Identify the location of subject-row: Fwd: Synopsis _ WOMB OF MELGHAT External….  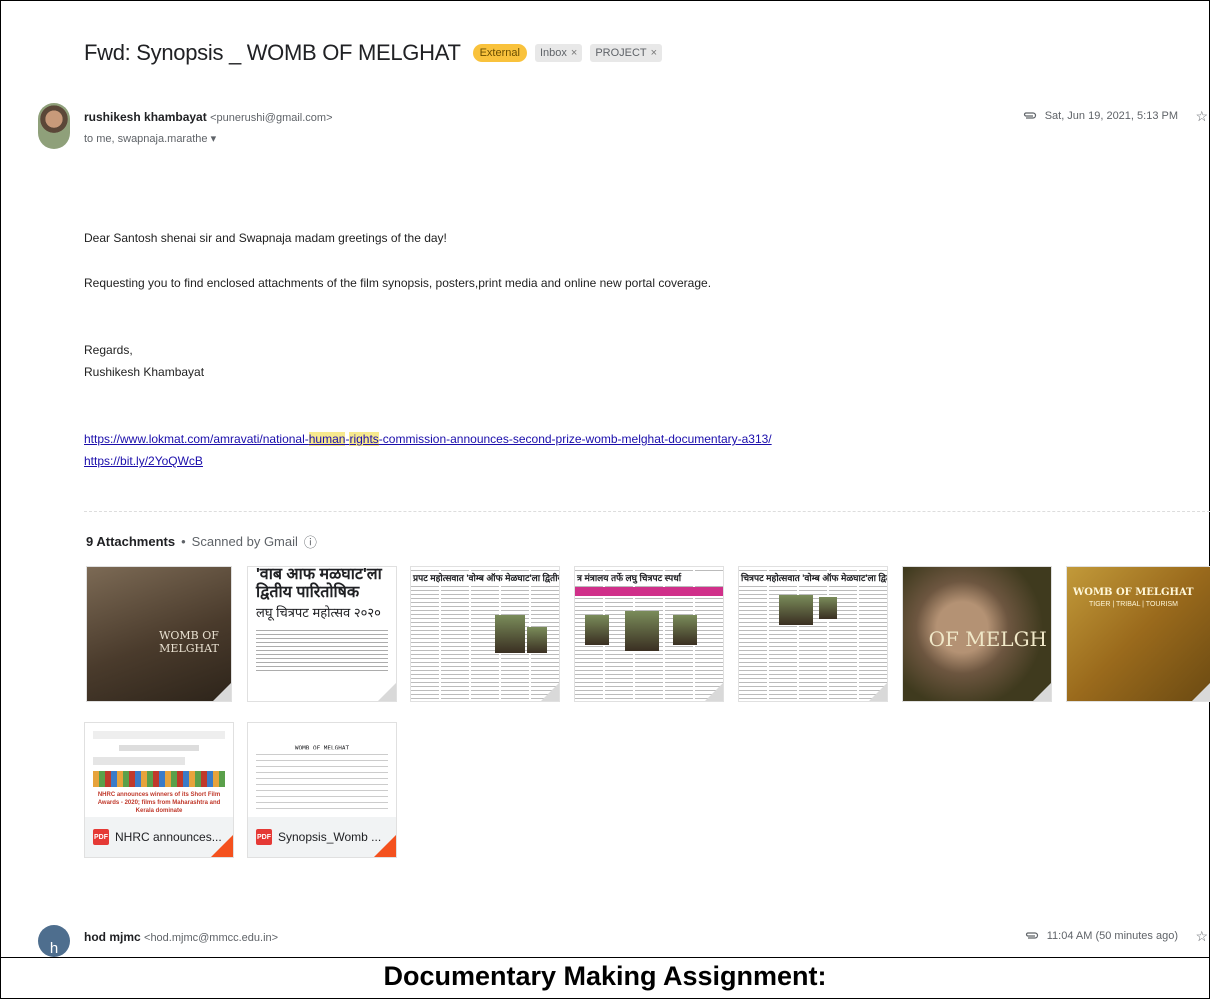
(373, 53).